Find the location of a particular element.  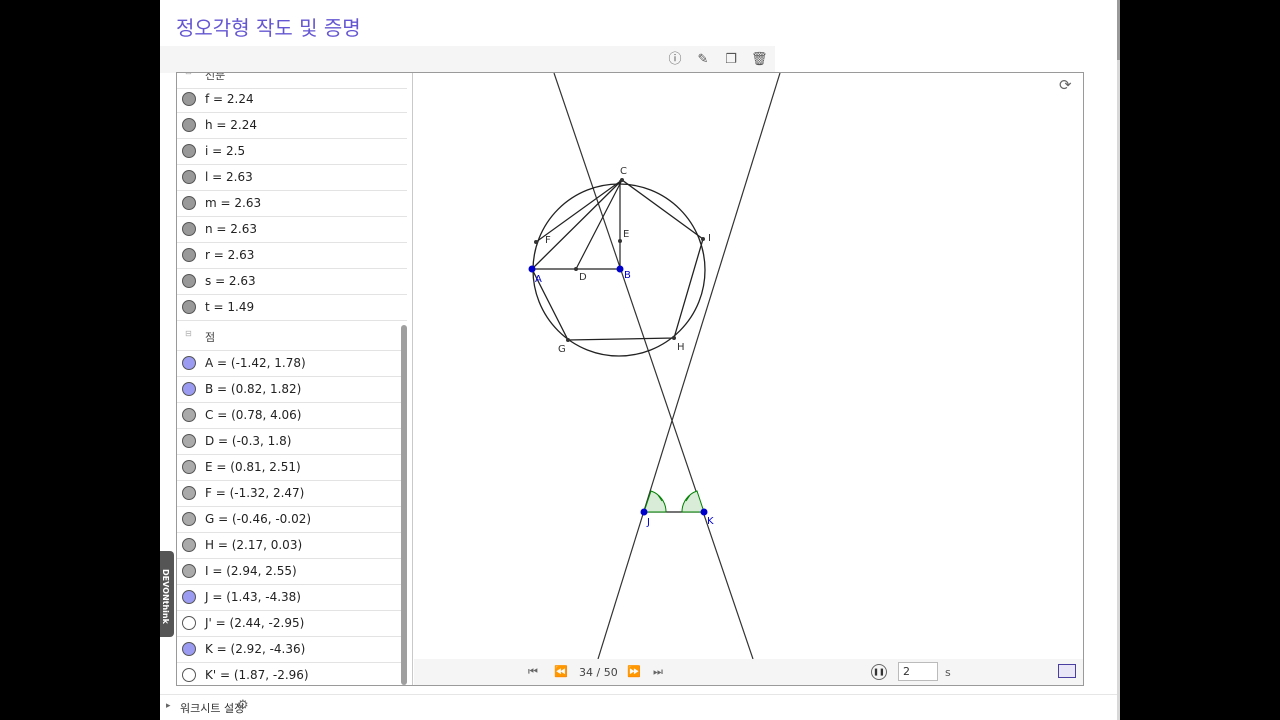

segment-dc is located at coordinates (599, 224).